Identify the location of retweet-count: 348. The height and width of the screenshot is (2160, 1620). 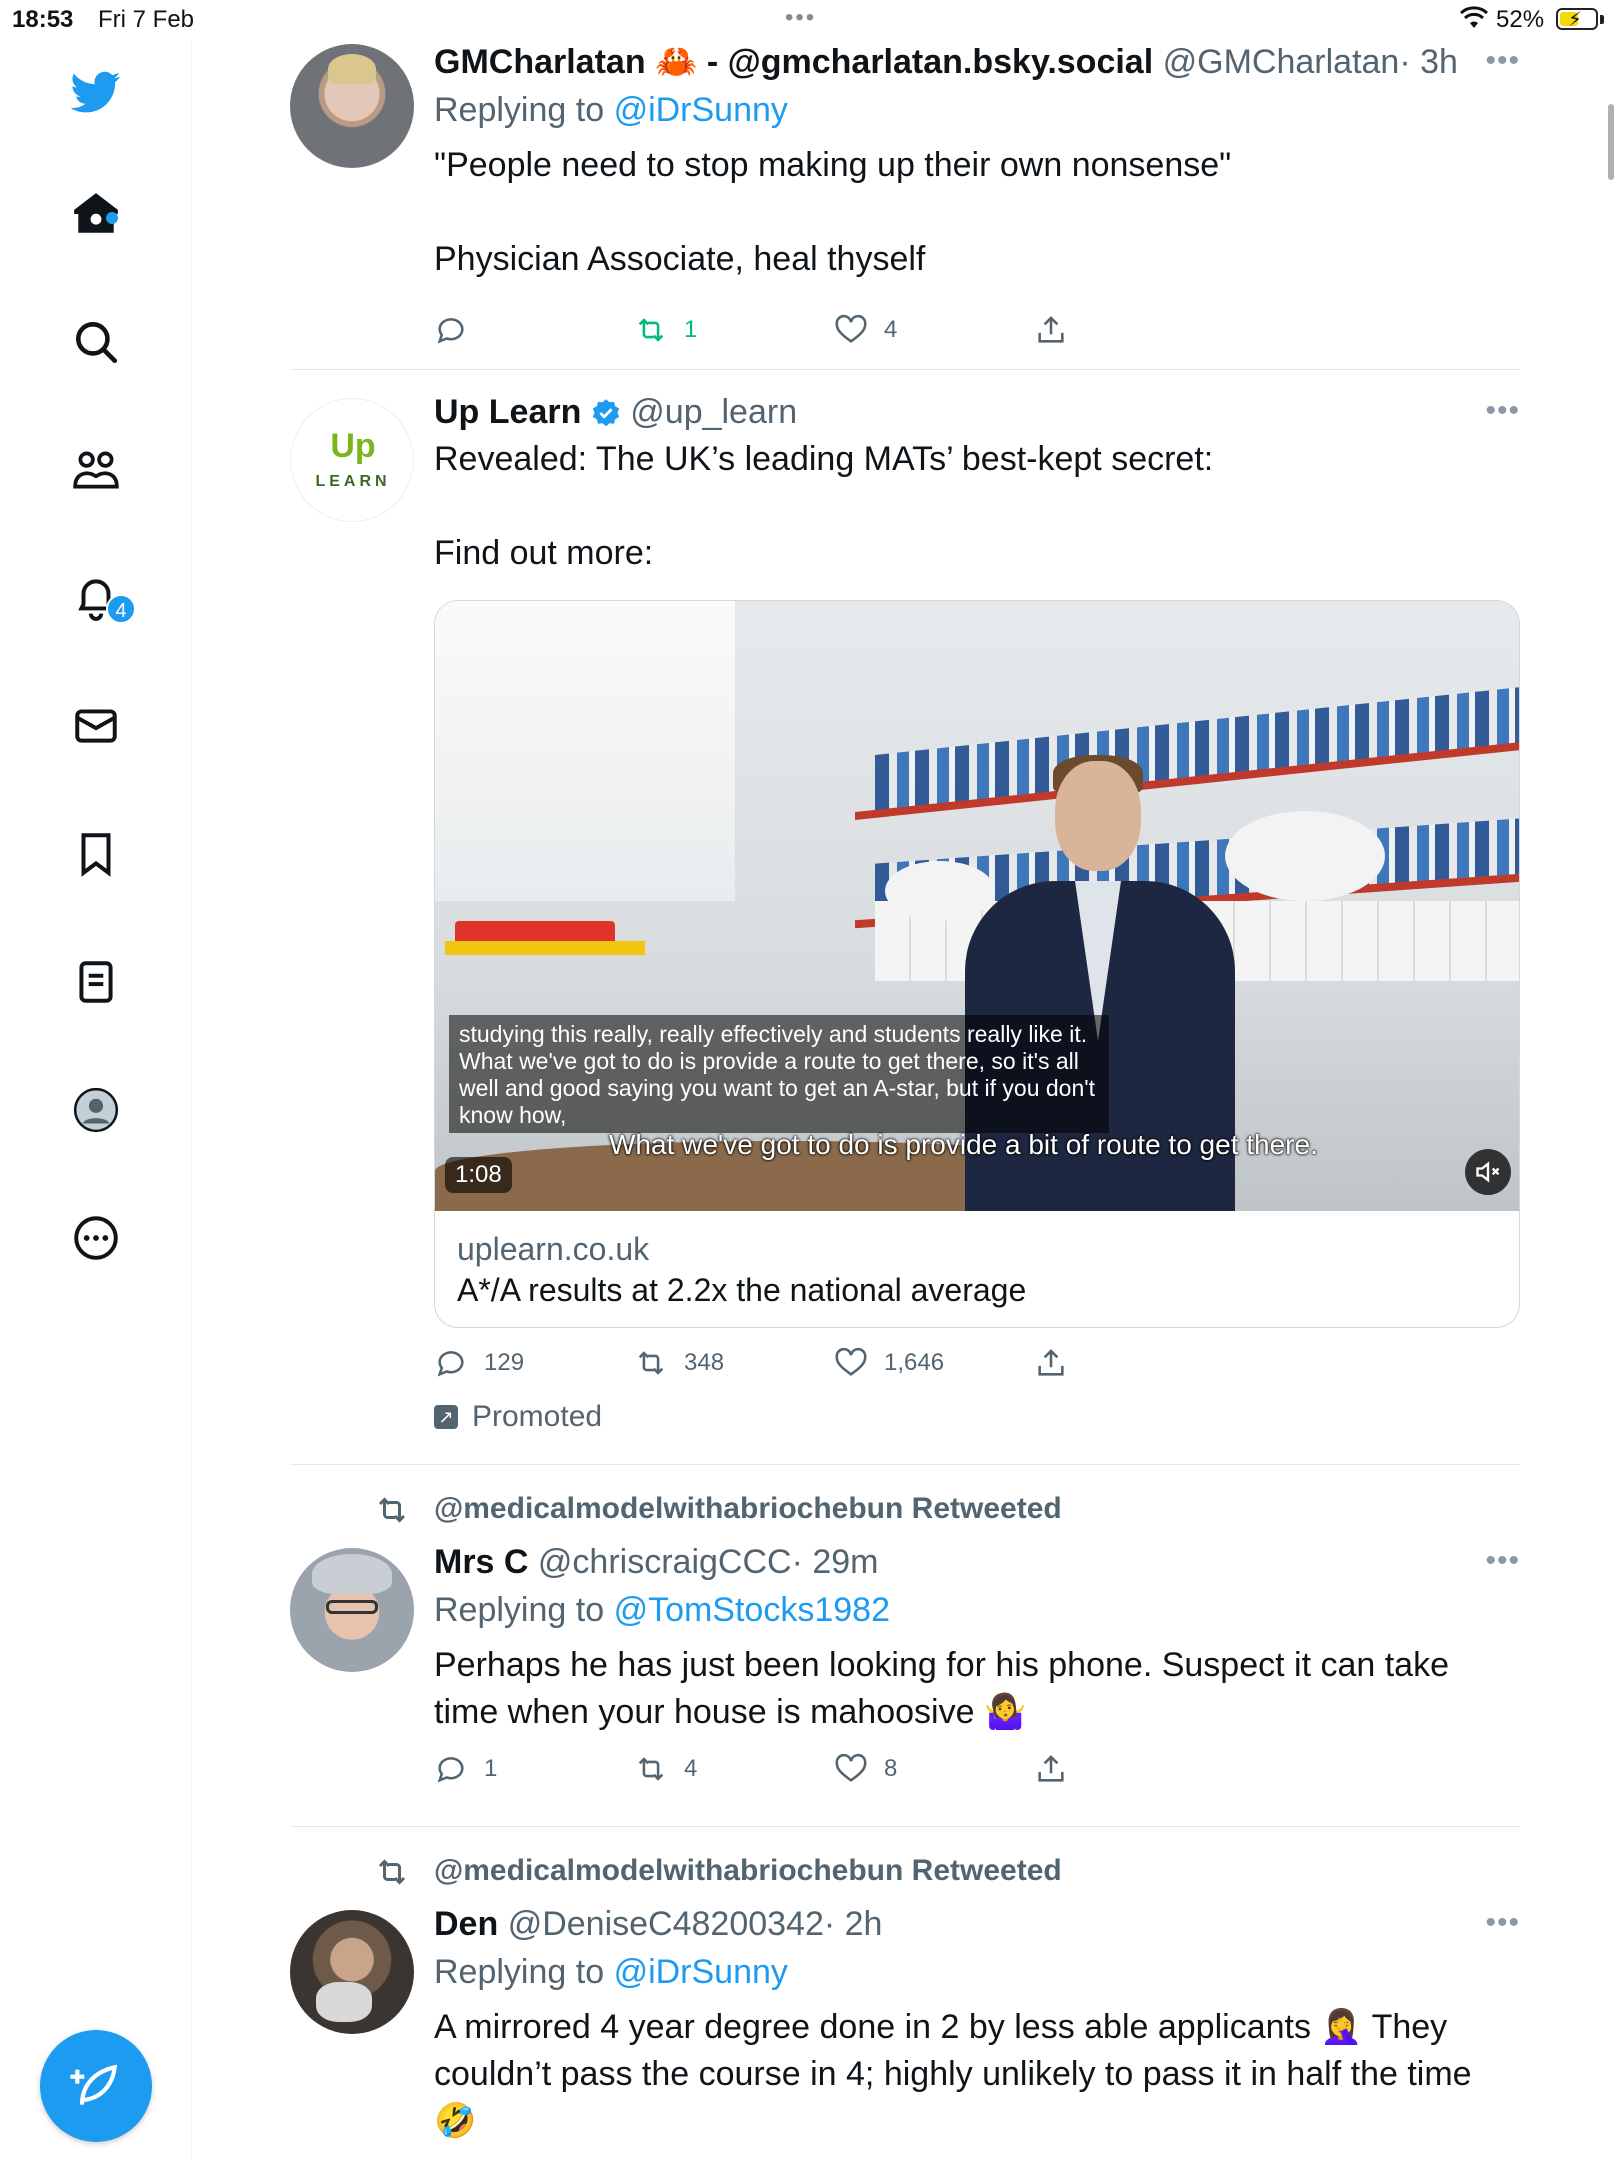
(704, 1362).